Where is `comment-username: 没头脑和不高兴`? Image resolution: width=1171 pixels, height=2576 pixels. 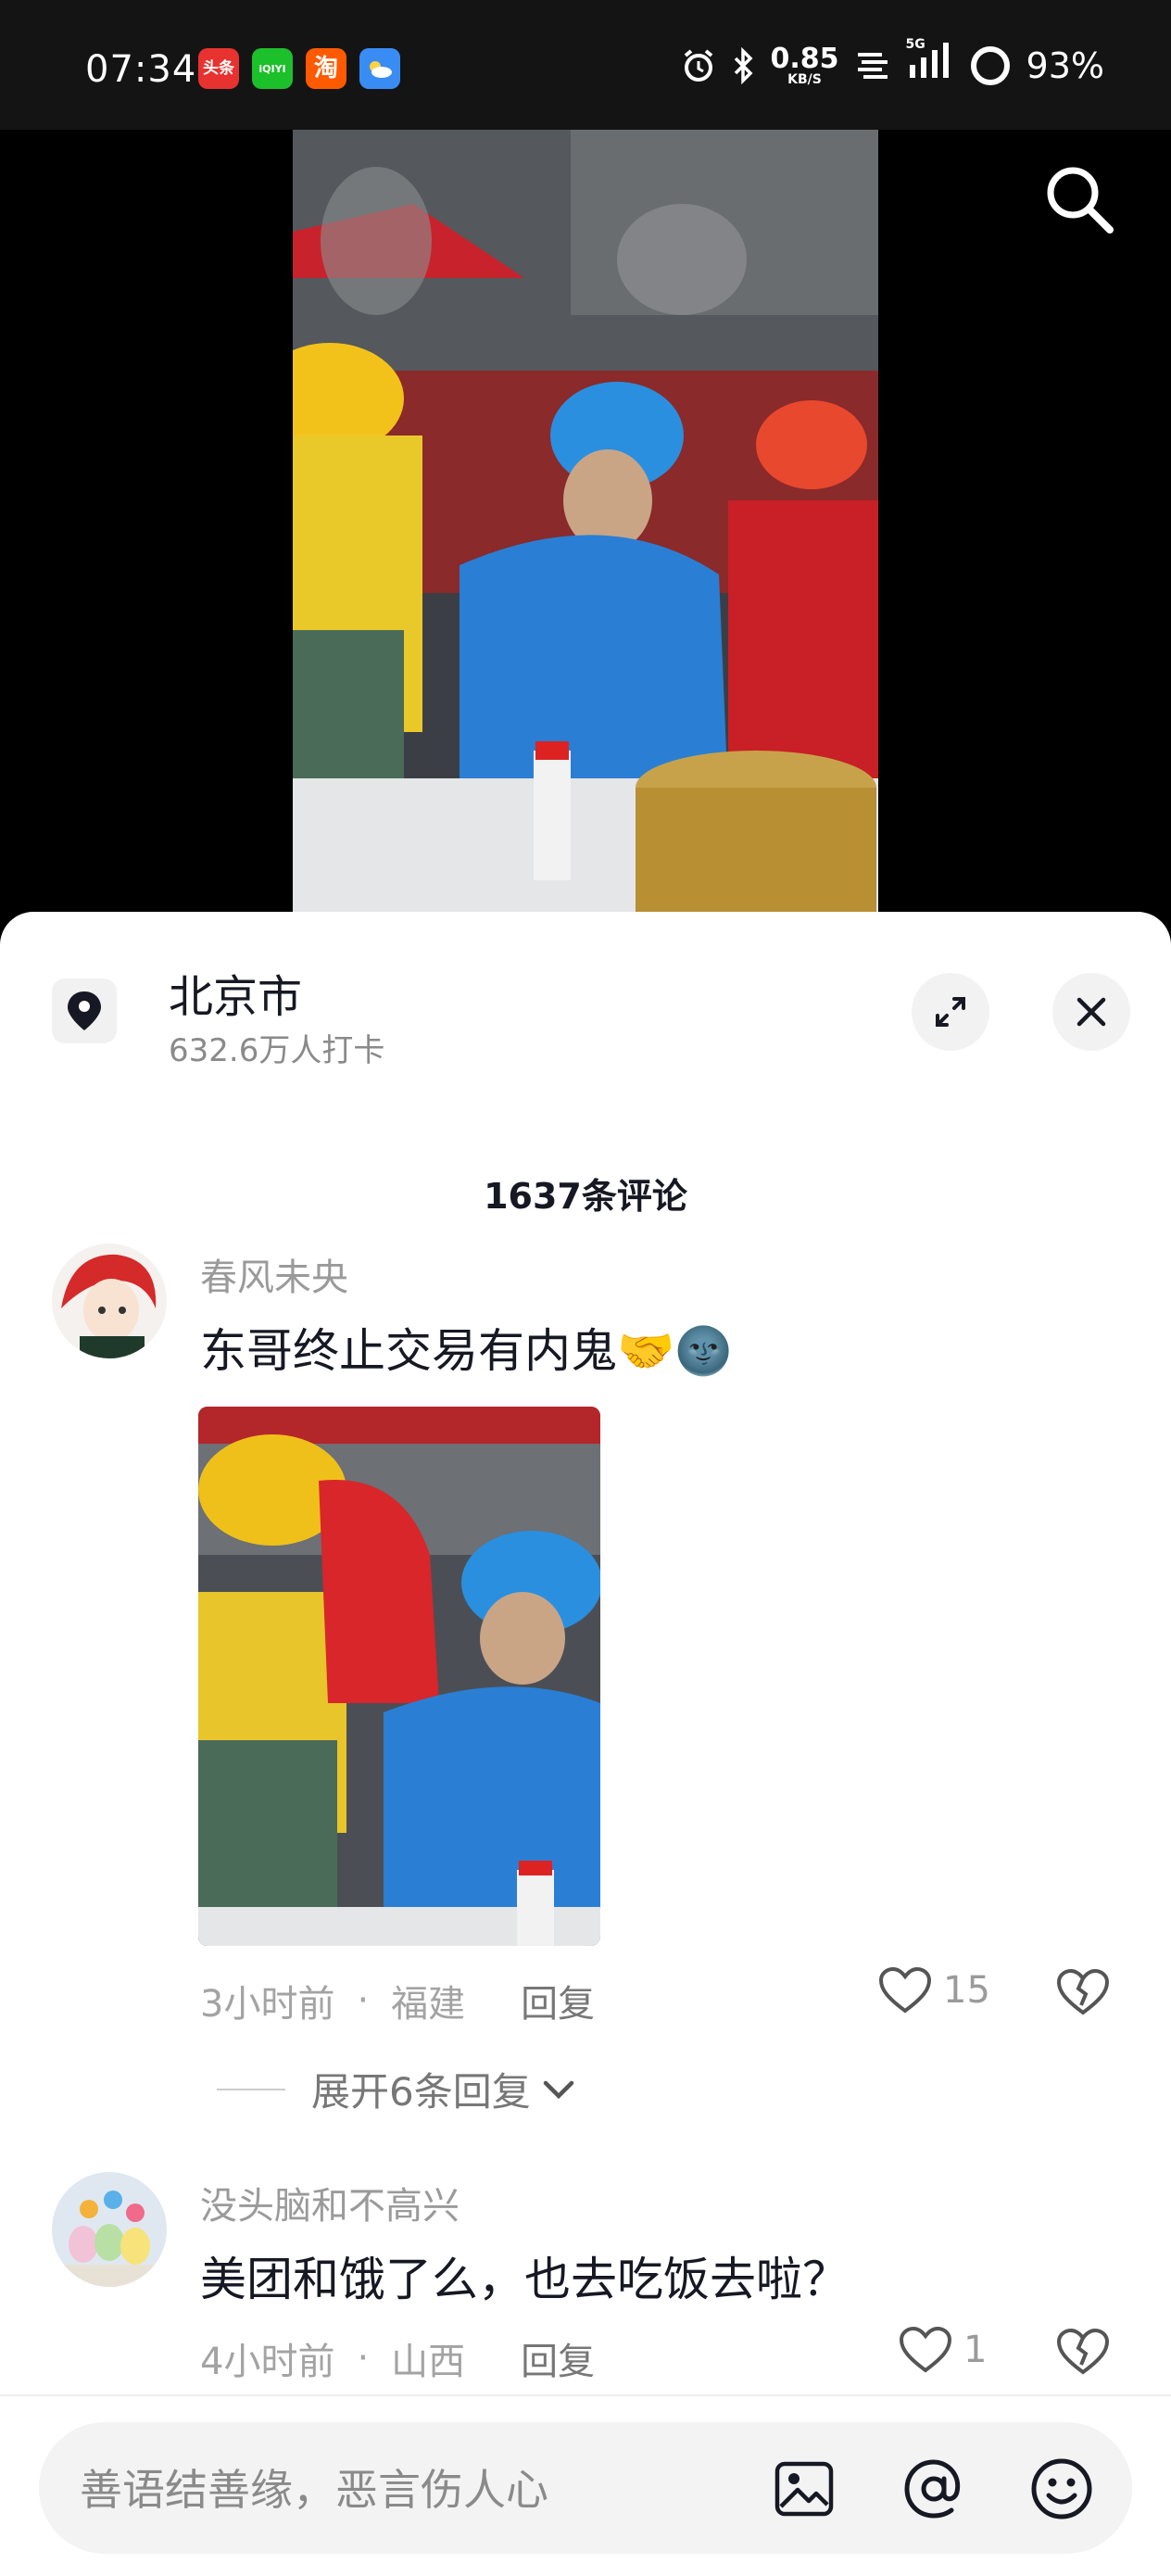 comment-username: 没头脑和不高兴 is located at coordinates (330, 2202).